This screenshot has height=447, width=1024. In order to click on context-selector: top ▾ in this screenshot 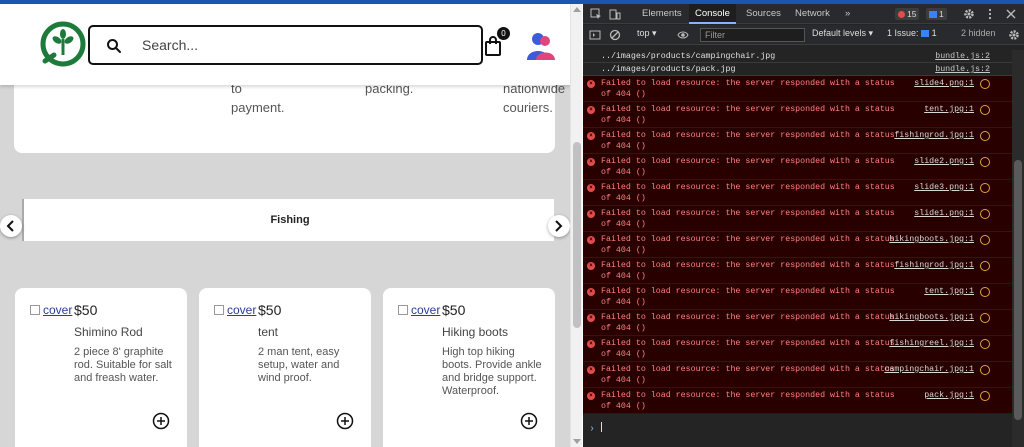, I will do `click(647, 33)`.